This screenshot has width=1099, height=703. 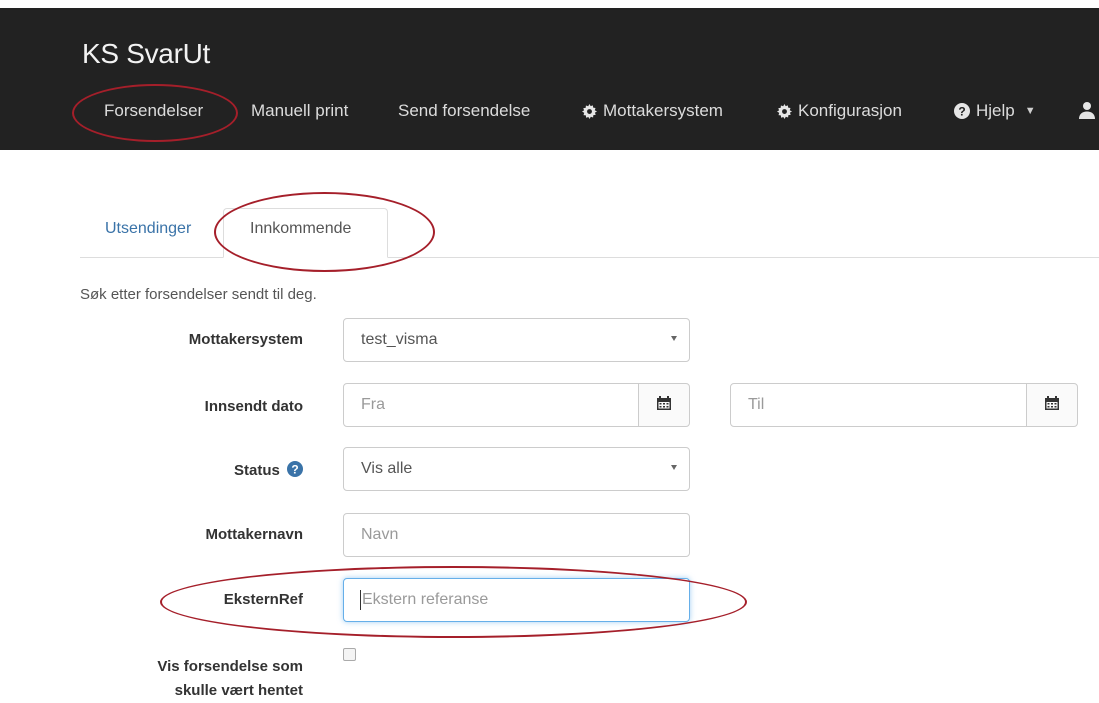 I want to click on mottakernavn-label: Mottakernavn, so click(x=254, y=534).